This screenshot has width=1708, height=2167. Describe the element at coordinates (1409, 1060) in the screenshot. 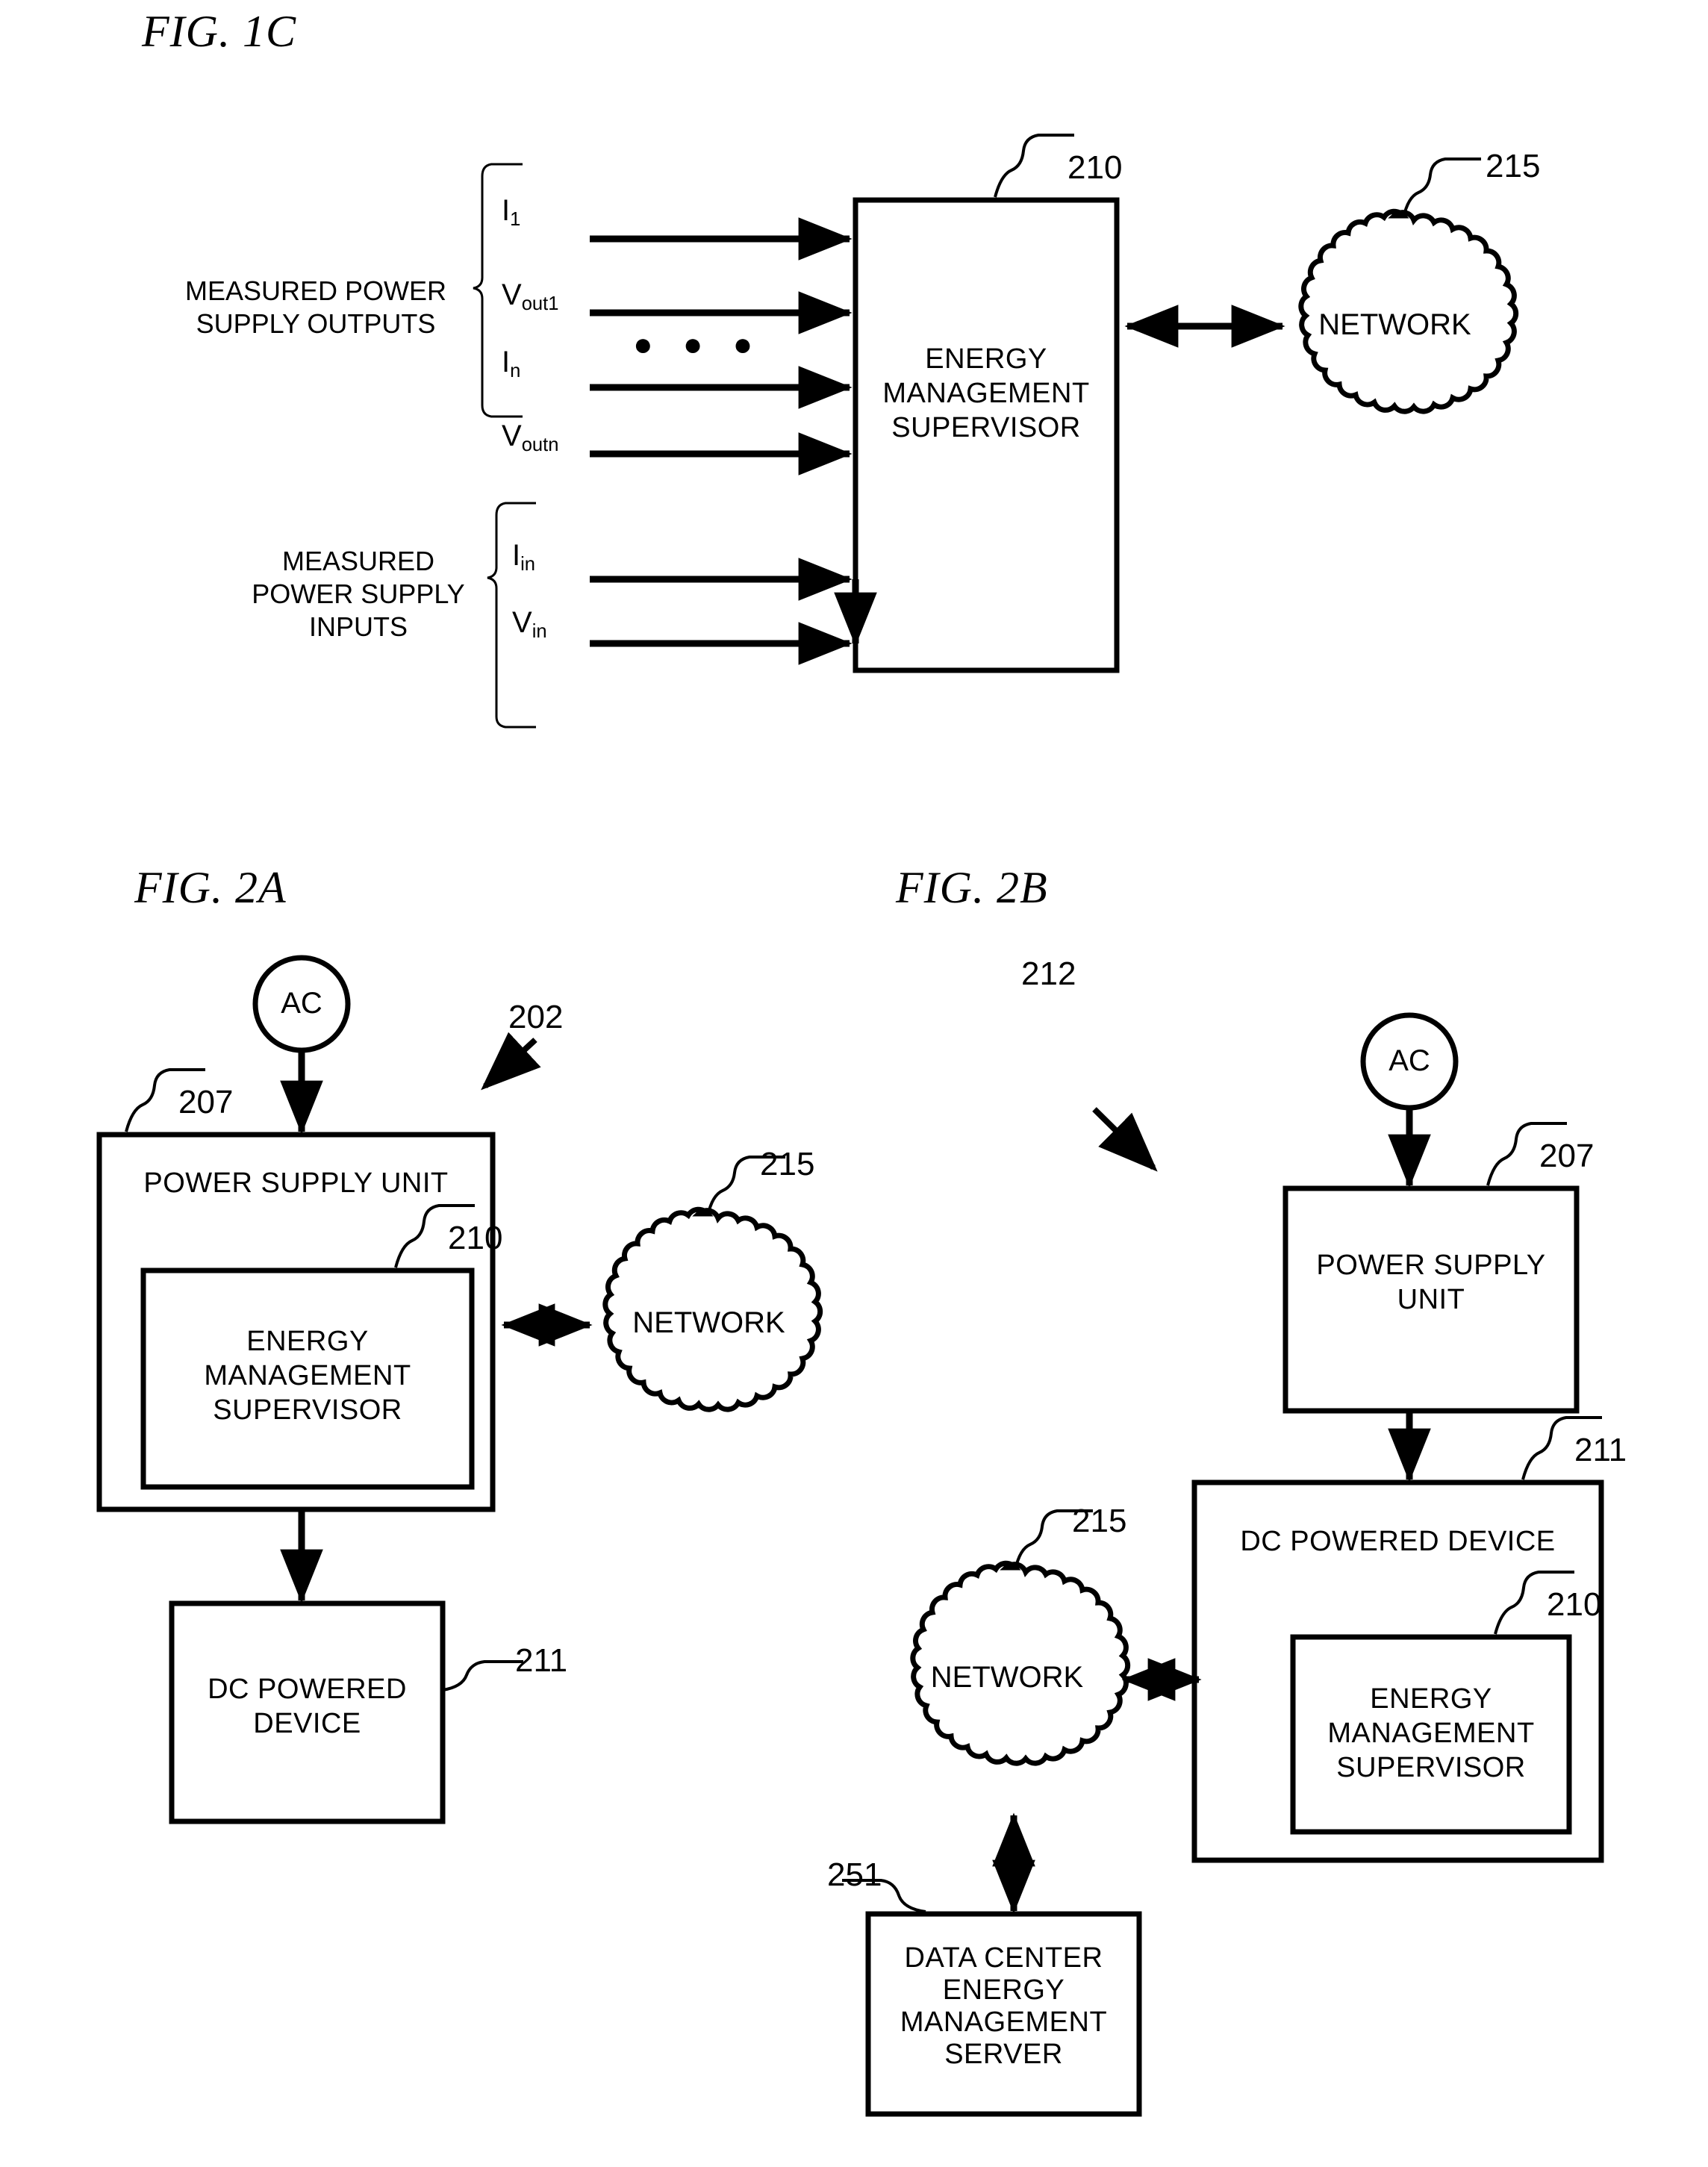

I see `fig-2b-ac-label: AC` at that location.